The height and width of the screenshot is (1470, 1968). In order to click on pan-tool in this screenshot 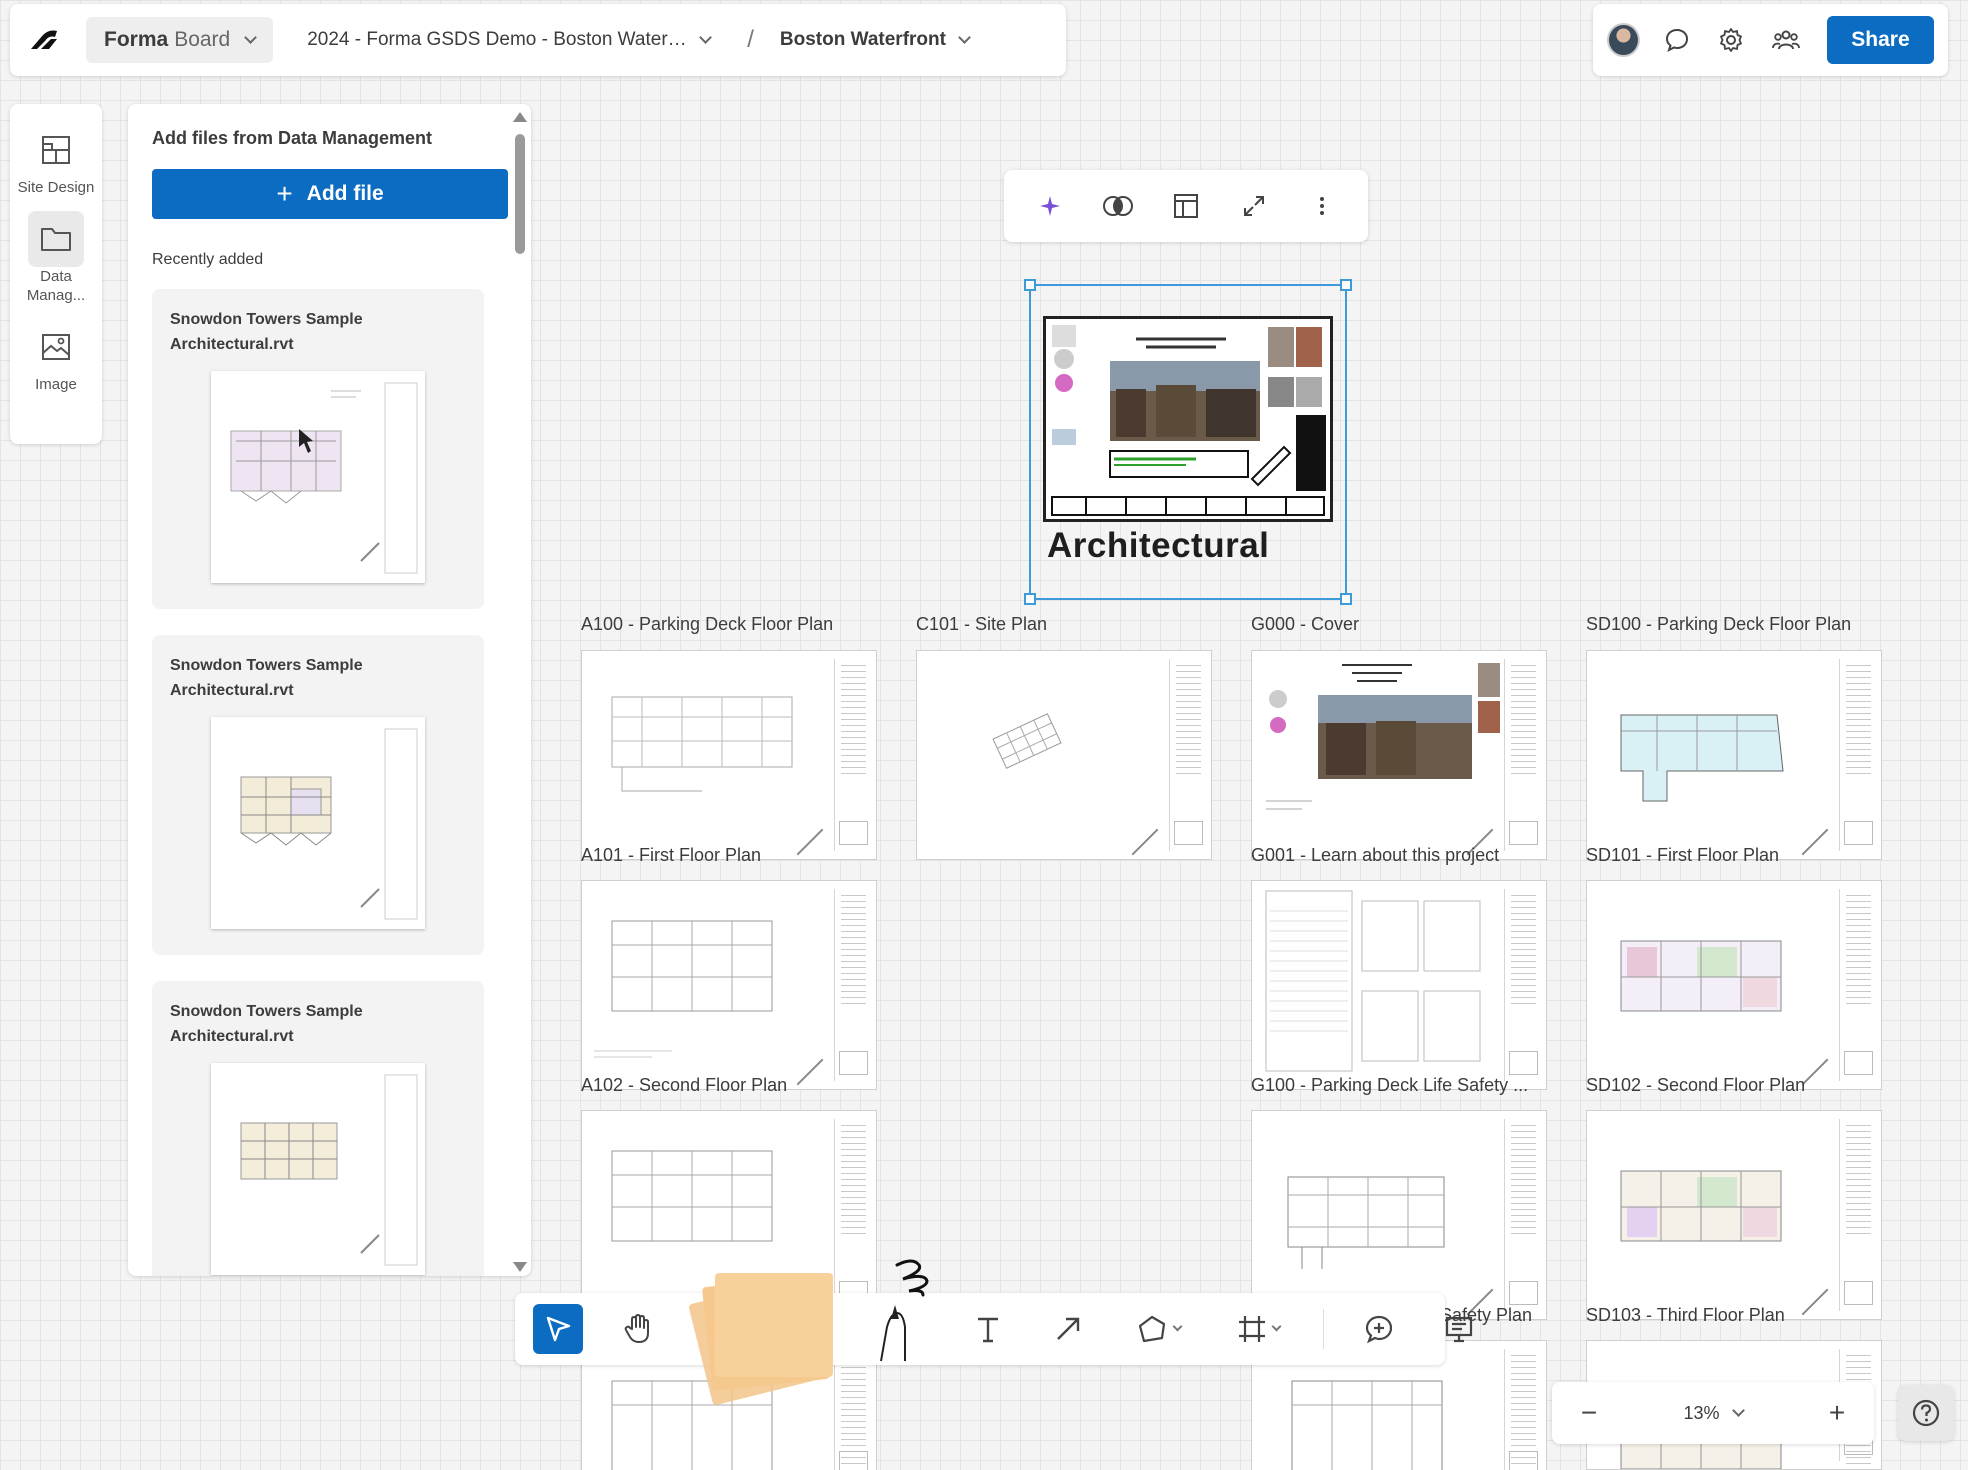, I will do `click(638, 1329)`.